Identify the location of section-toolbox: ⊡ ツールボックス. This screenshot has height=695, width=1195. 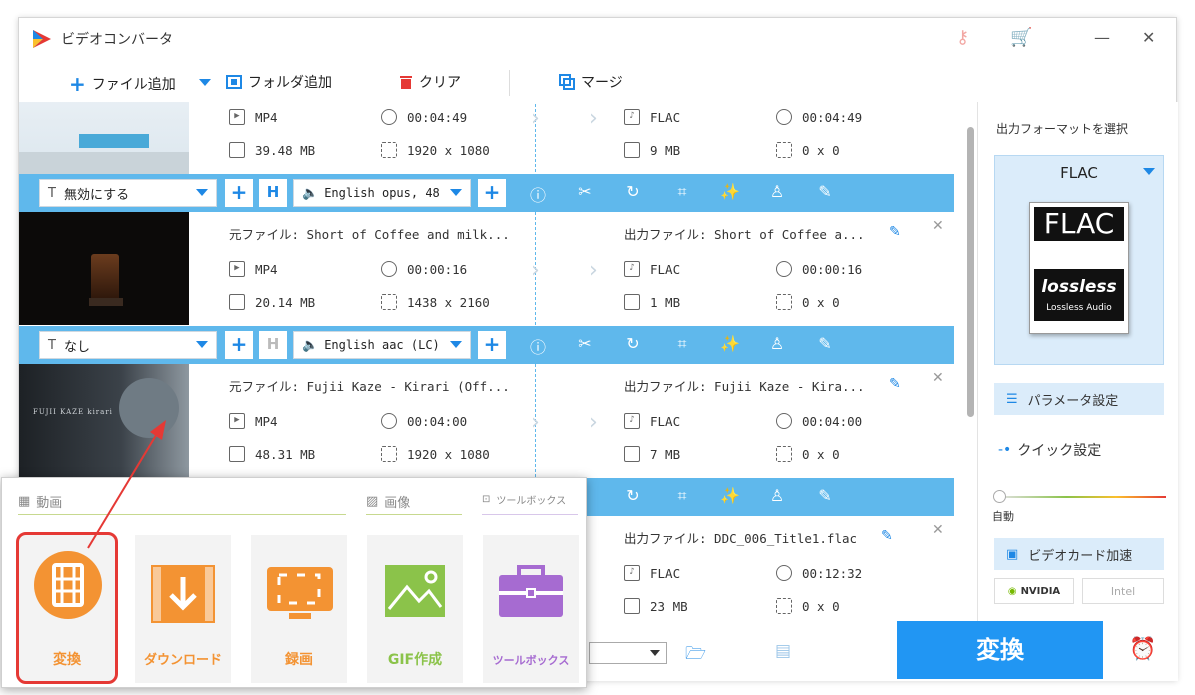
(530, 503).